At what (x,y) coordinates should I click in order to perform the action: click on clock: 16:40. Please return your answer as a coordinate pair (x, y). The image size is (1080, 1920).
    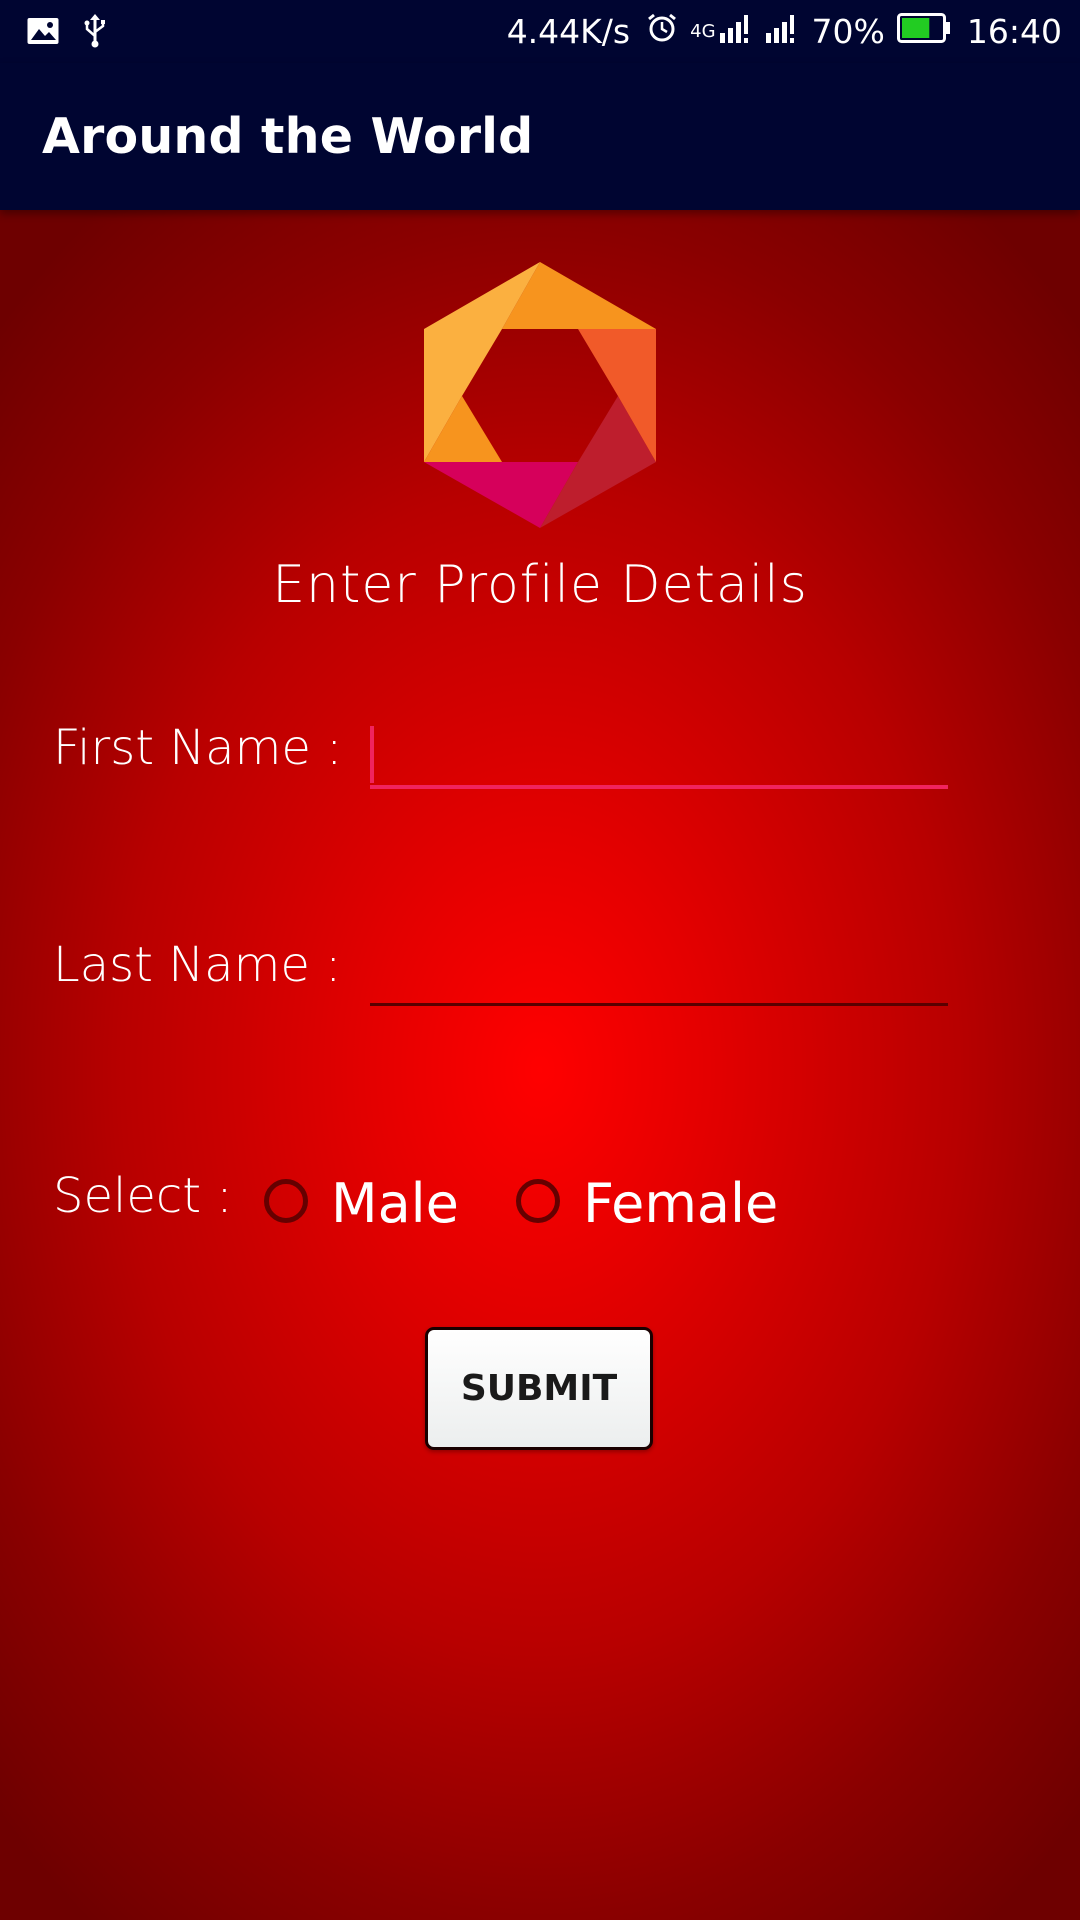
    Looking at the image, I should click on (1014, 31).